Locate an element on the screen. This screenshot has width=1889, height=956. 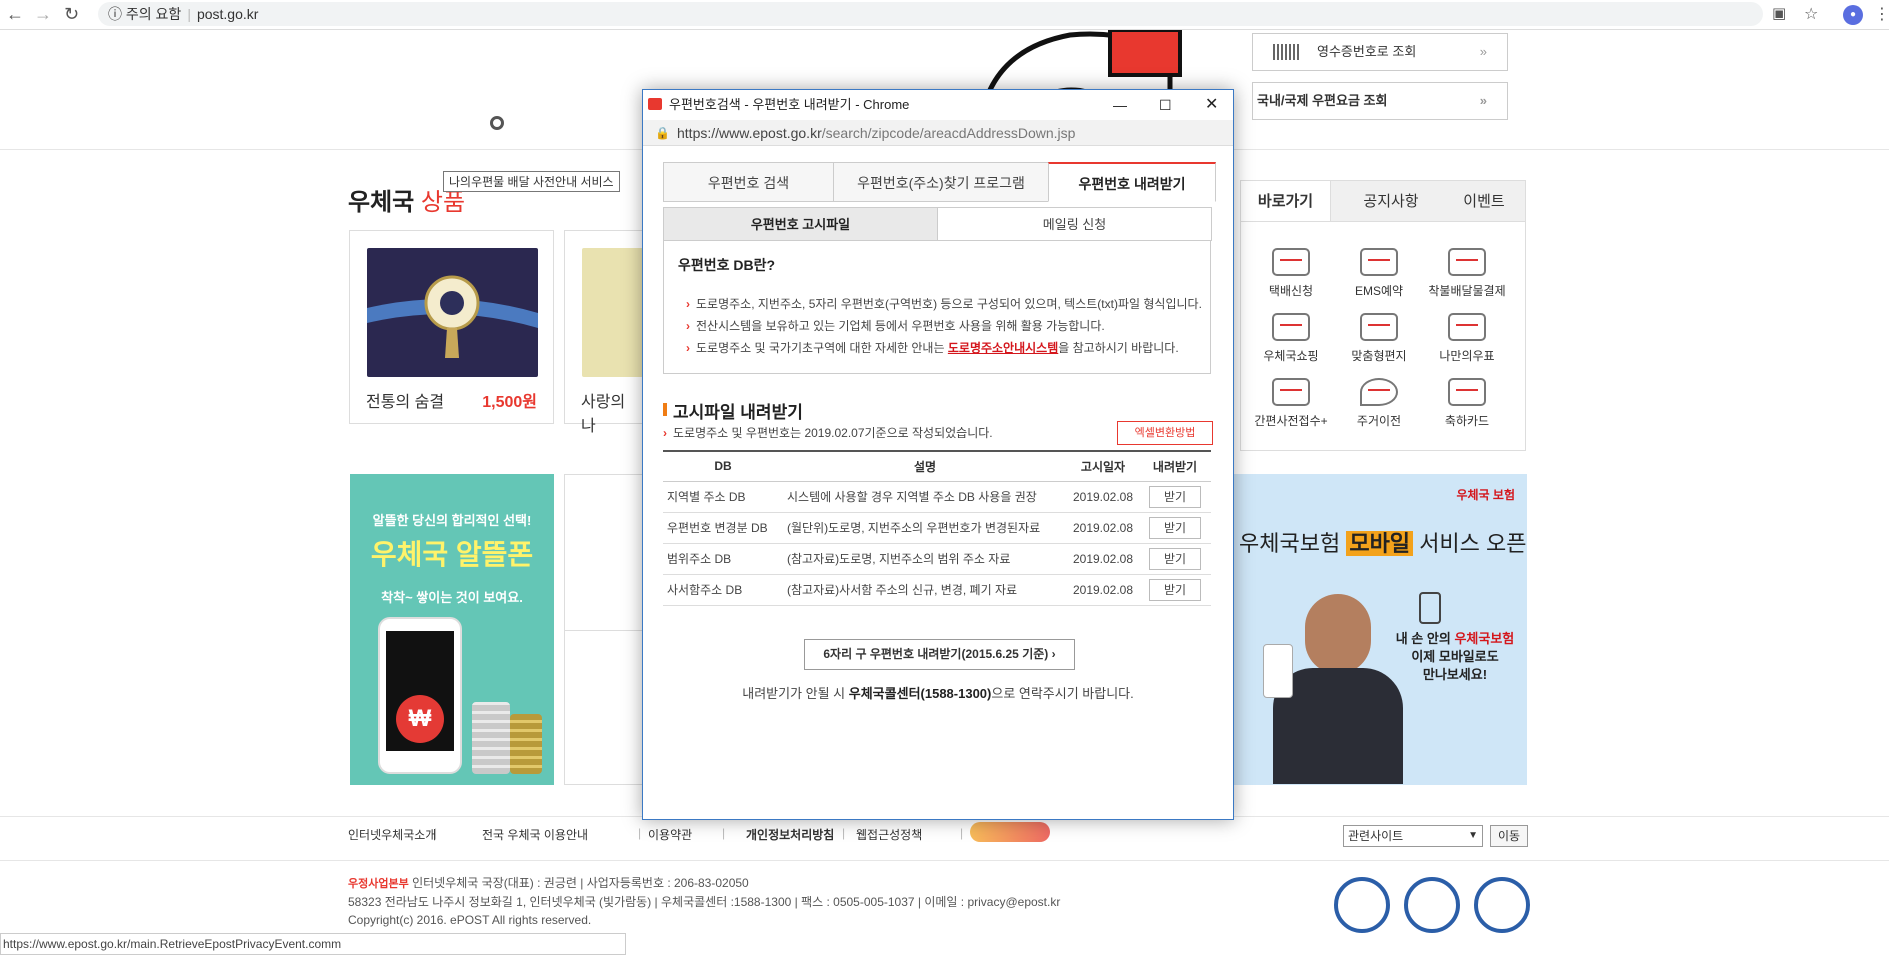
tab-zipcode-search: 우편번호 검색 is located at coordinates (748, 182).